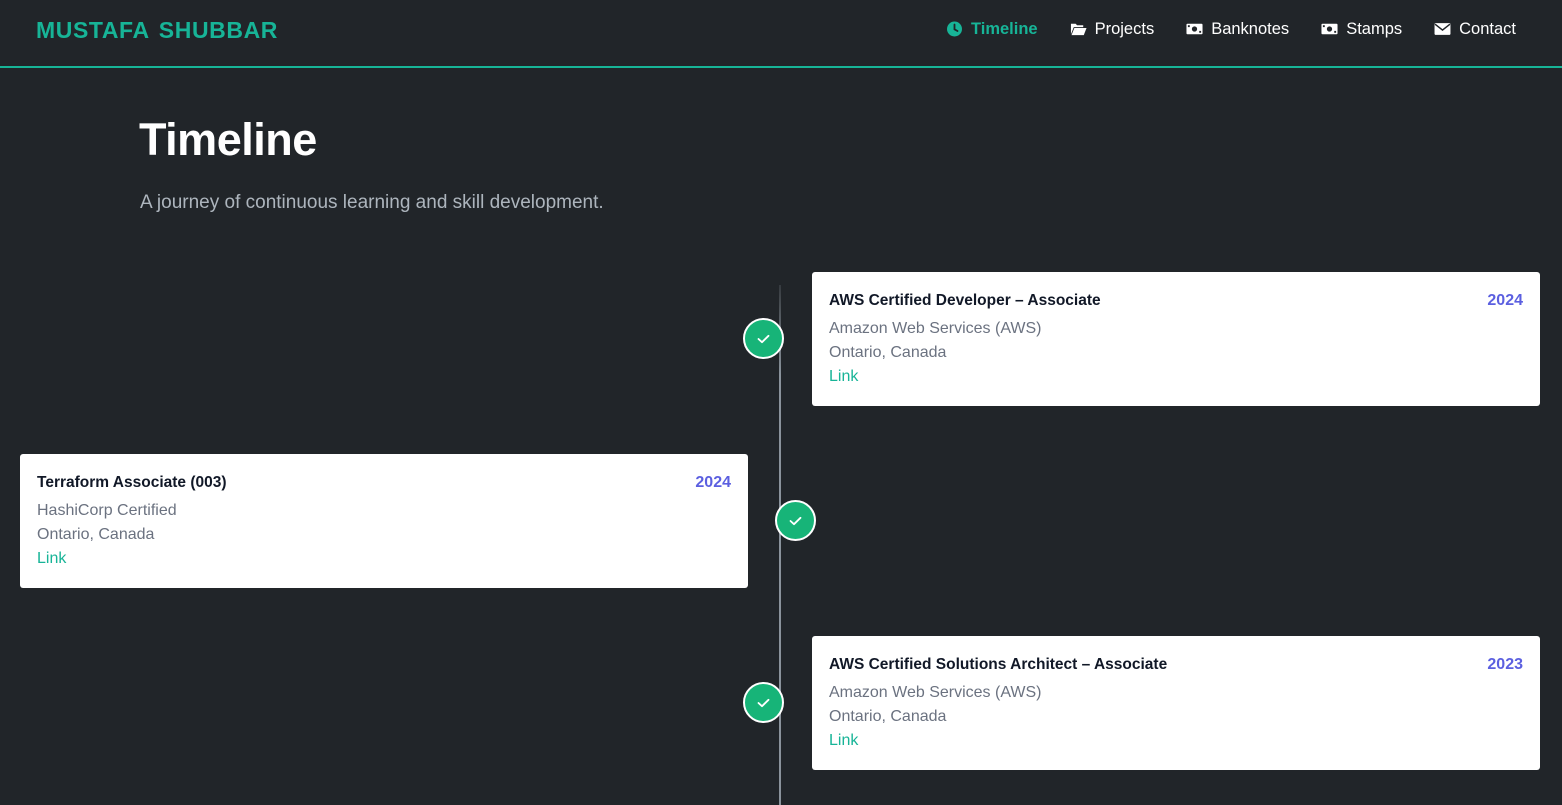 Image resolution: width=1562 pixels, height=805 pixels. I want to click on nav-item-projects: Projects, so click(1112, 29).